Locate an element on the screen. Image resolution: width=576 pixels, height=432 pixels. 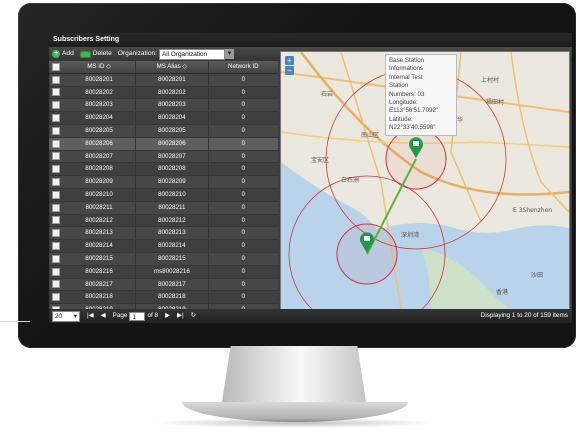
table-row: 80028214 80028214 0 is located at coordinates (163, 246).